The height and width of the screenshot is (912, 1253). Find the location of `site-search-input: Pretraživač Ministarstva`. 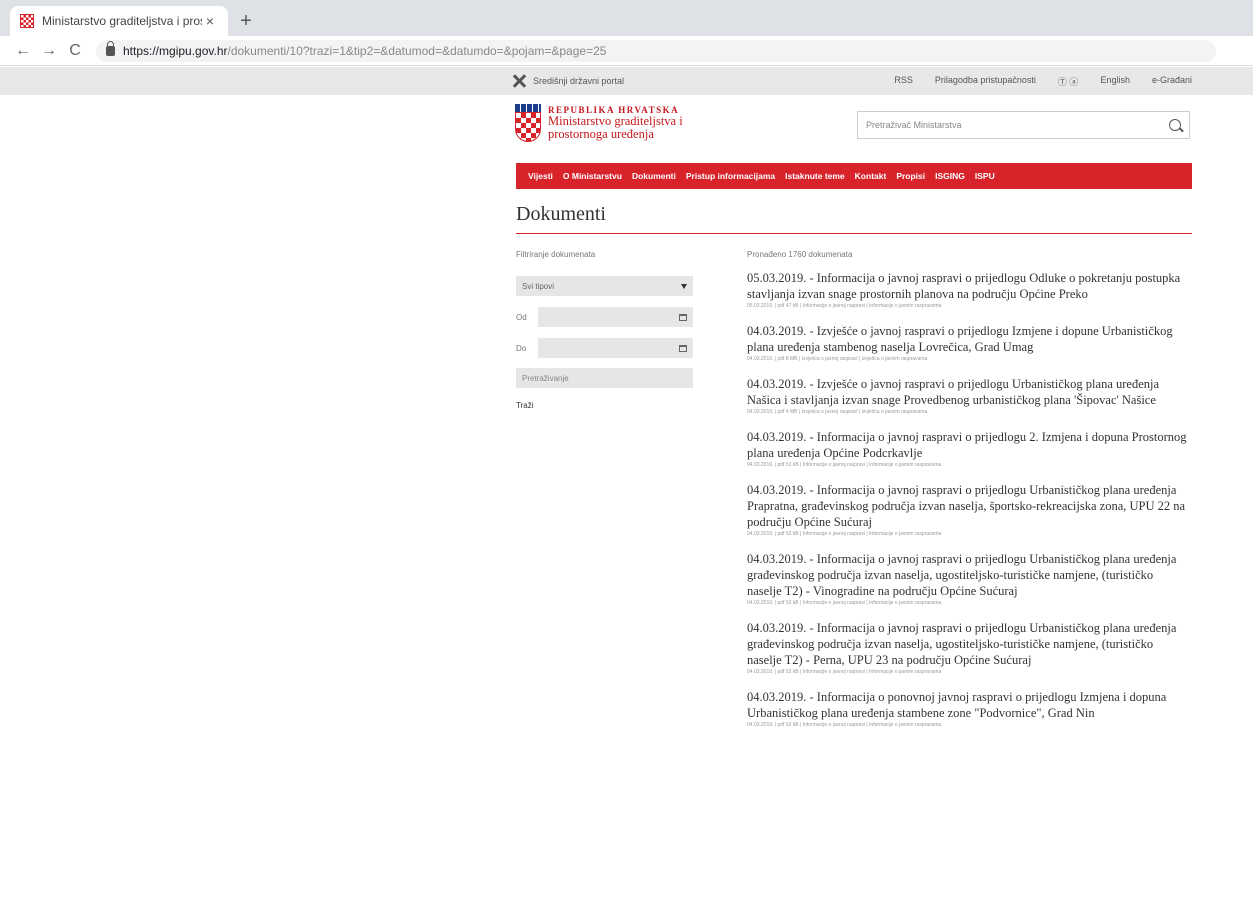

site-search-input: Pretraživač Ministarstva is located at coordinates (1023, 125).